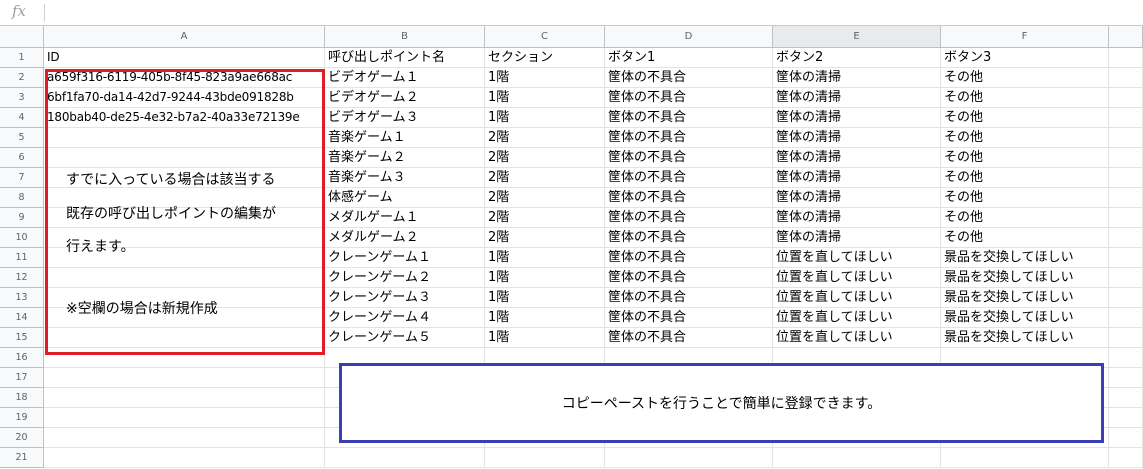 The height and width of the screenshot is (469, 1143). What do you see at coordinates (1025, 37) in the screenshot?
I see `column-header-f: F` at bounding box center [1025, 37].